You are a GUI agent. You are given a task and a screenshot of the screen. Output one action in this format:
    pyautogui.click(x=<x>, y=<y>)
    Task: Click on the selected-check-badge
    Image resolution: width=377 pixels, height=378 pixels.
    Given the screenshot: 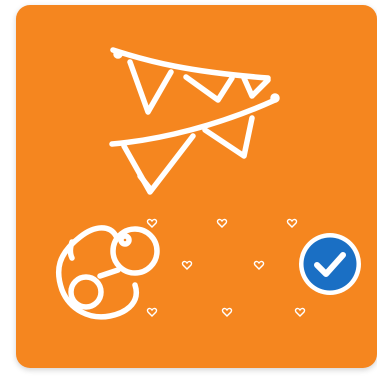 What is the action you would take?
    pyautogui.click(x=330, y=264)
    